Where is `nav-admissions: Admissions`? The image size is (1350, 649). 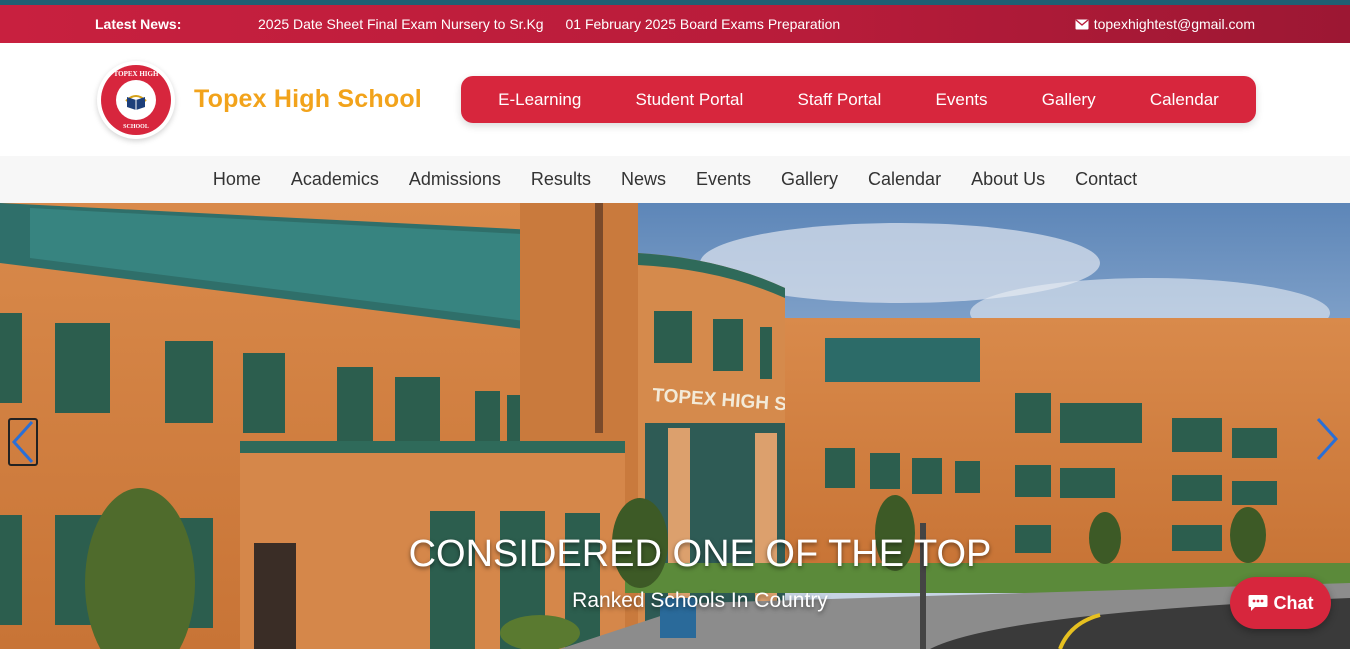
nav-admissions: Admissions is located at coordinates (455, 179).